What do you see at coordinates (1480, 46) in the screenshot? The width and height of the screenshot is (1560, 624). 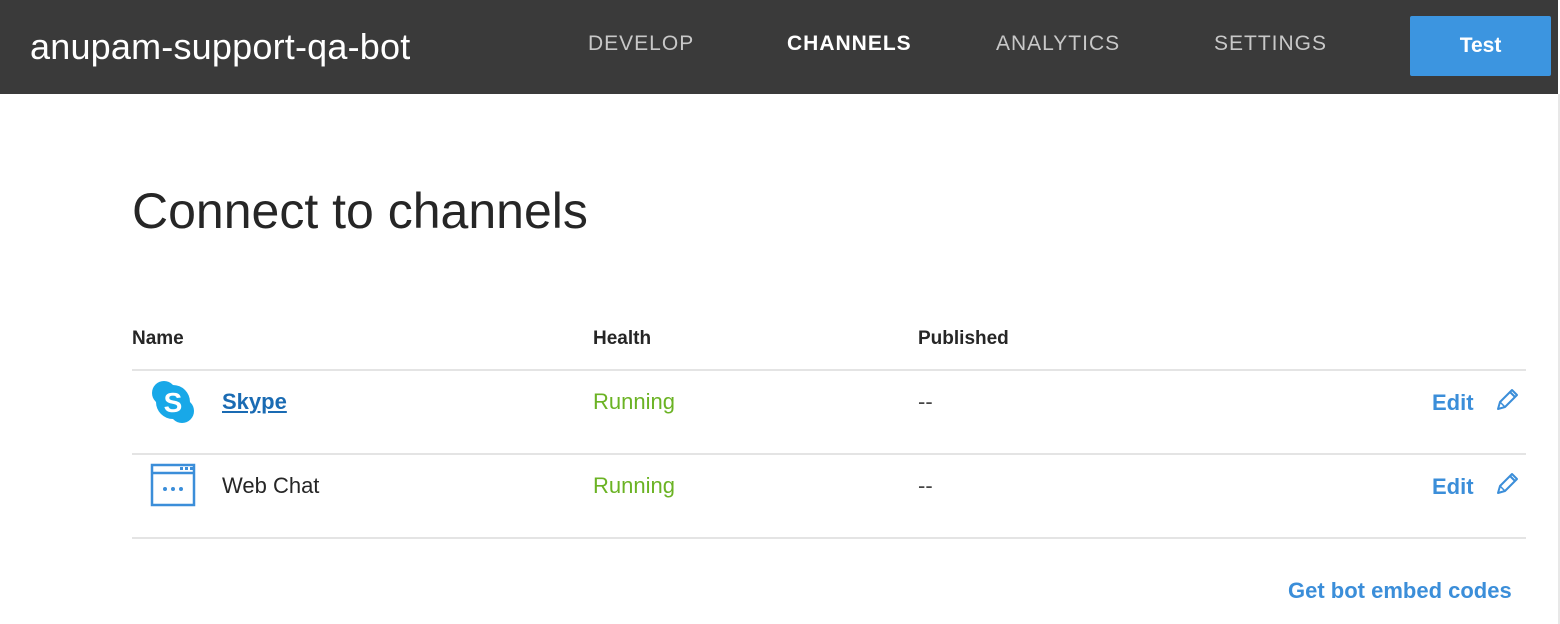 I see `test-button: Test` at bounding box center [1480, 46].